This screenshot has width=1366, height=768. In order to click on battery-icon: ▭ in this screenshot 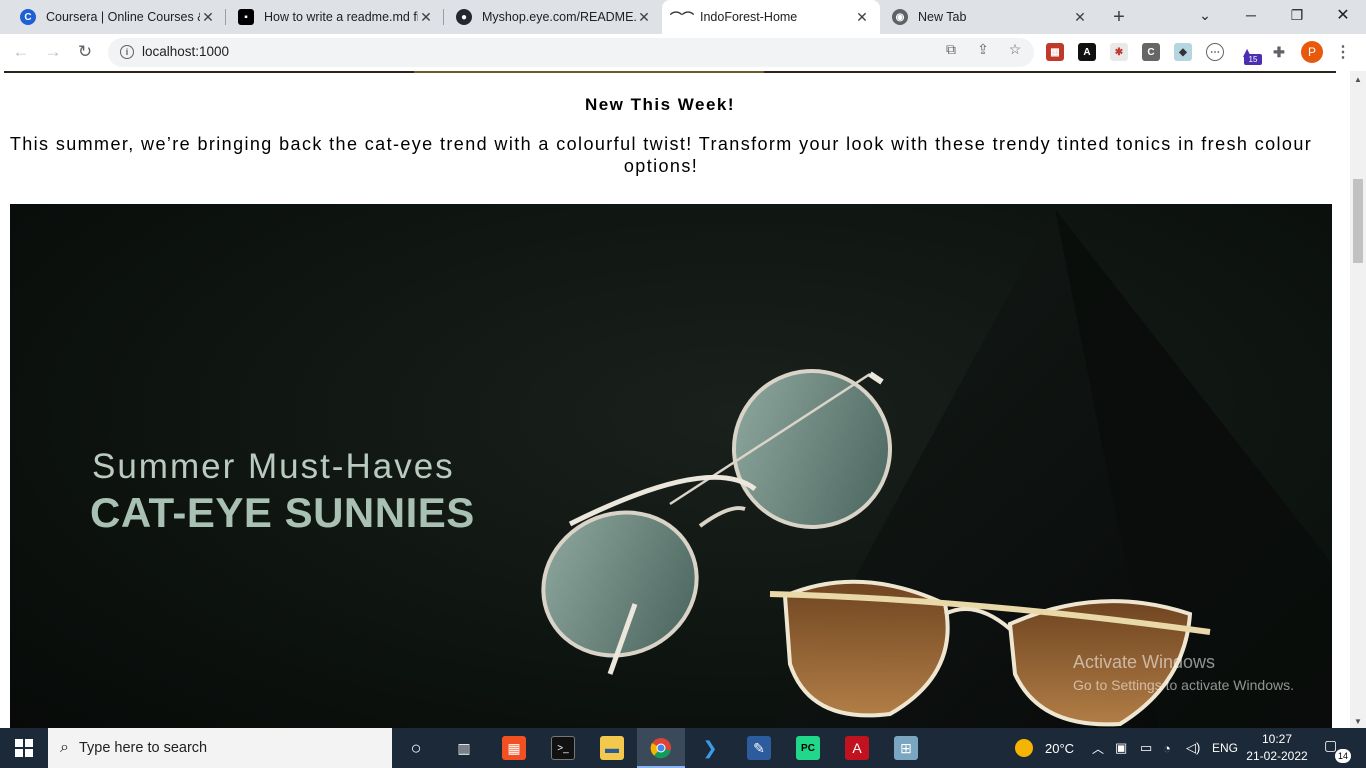, I will do `click(1146, 748)`.